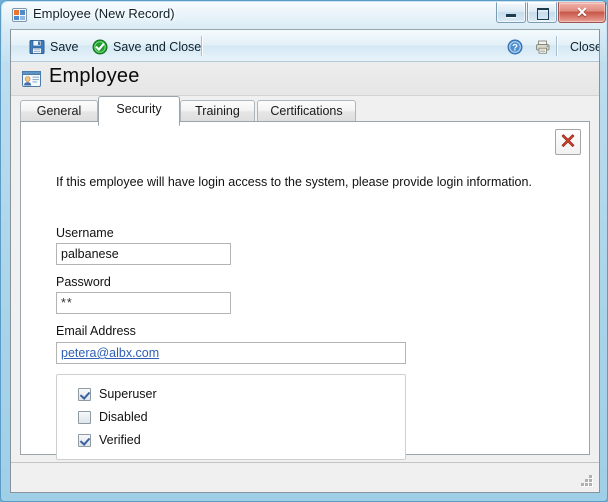 Image resolution: width=608 pixels, height=502 pixels. I want to click on tab-strip: General Security Training Certifications, so click(305, 111).